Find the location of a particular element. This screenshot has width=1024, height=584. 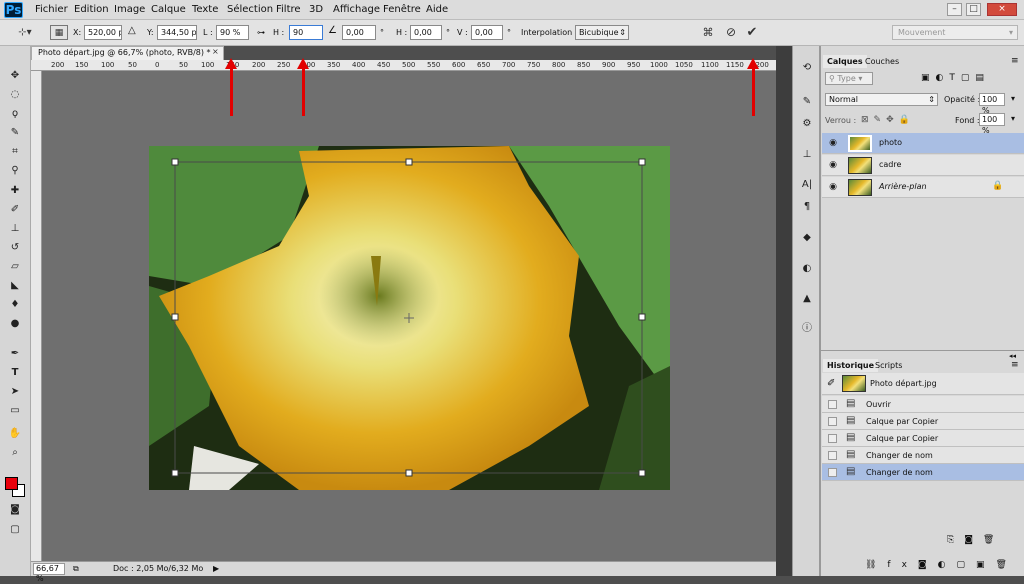

menu-aide: Aide is located at coordinates (437, 9).